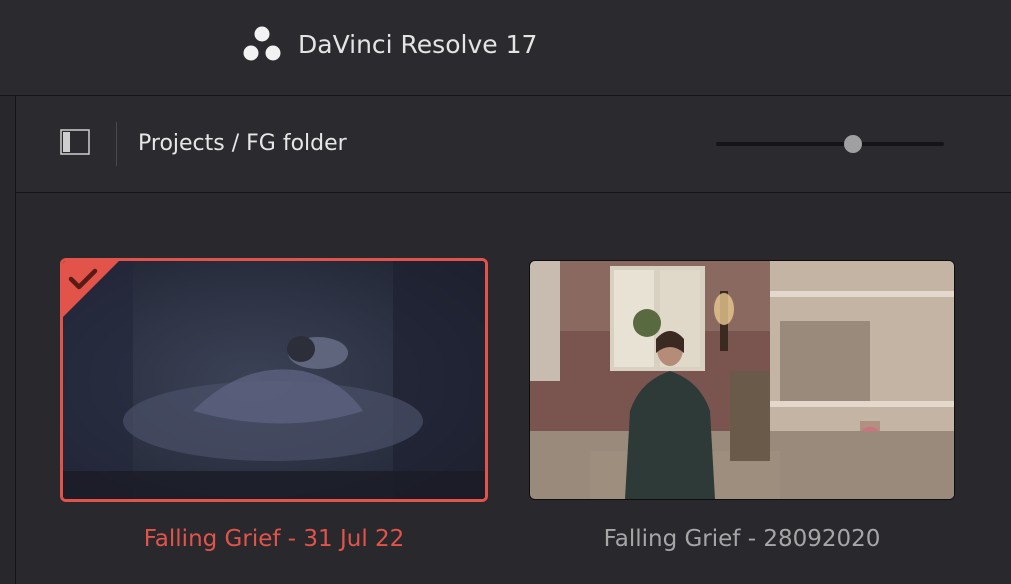  I want to click on left-panel-edge, so click(8, 340).